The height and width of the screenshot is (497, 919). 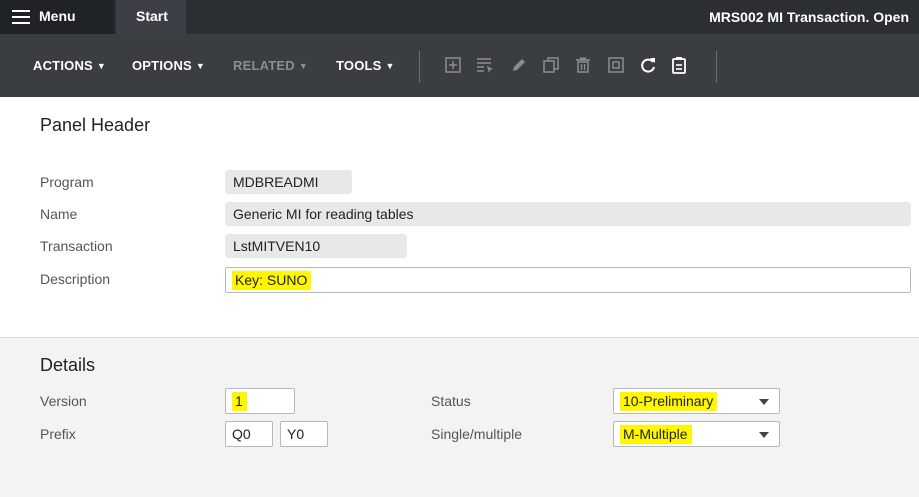 What do you see at coordinates (151, 17) in the screenshot?
I see `tab-start: Start` at bounding box center [151, 17].